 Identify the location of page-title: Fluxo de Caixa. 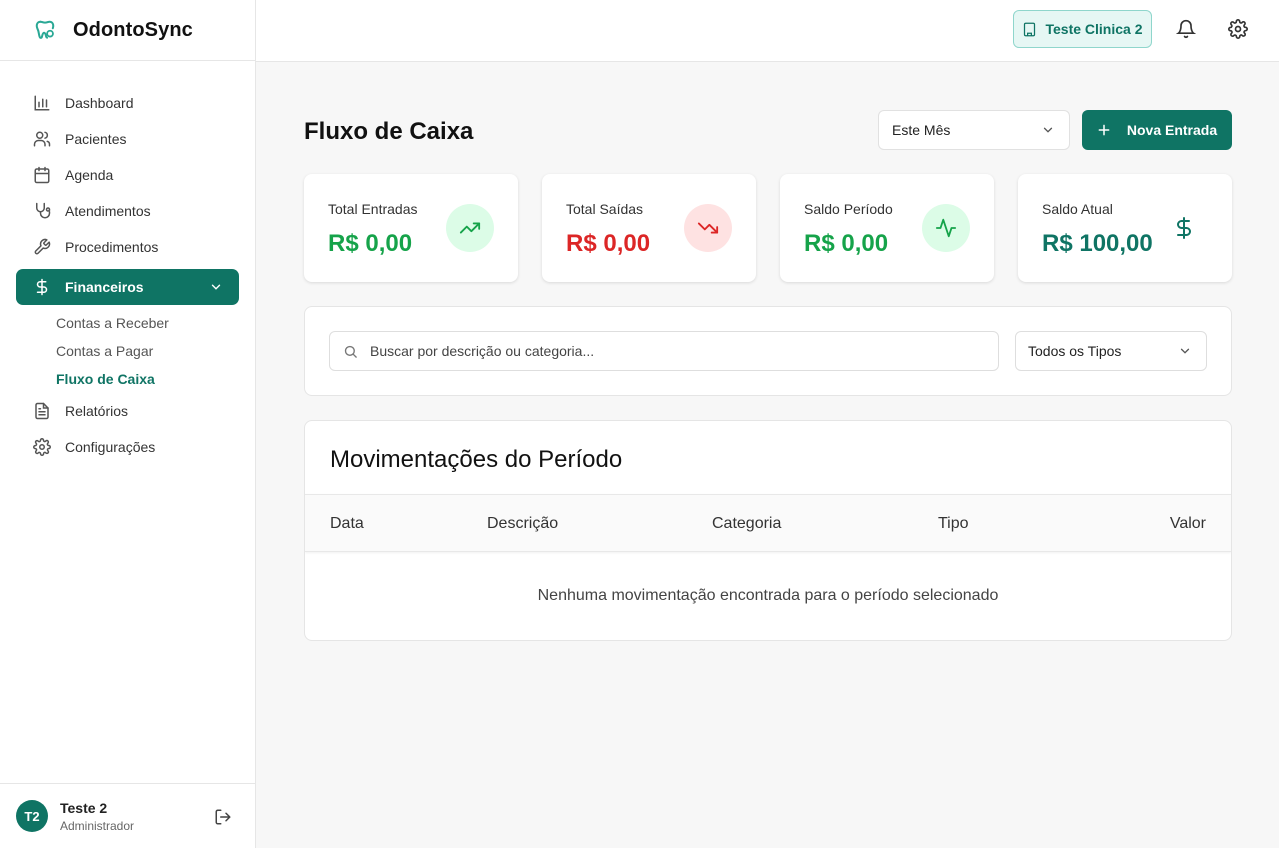
(389, 131).